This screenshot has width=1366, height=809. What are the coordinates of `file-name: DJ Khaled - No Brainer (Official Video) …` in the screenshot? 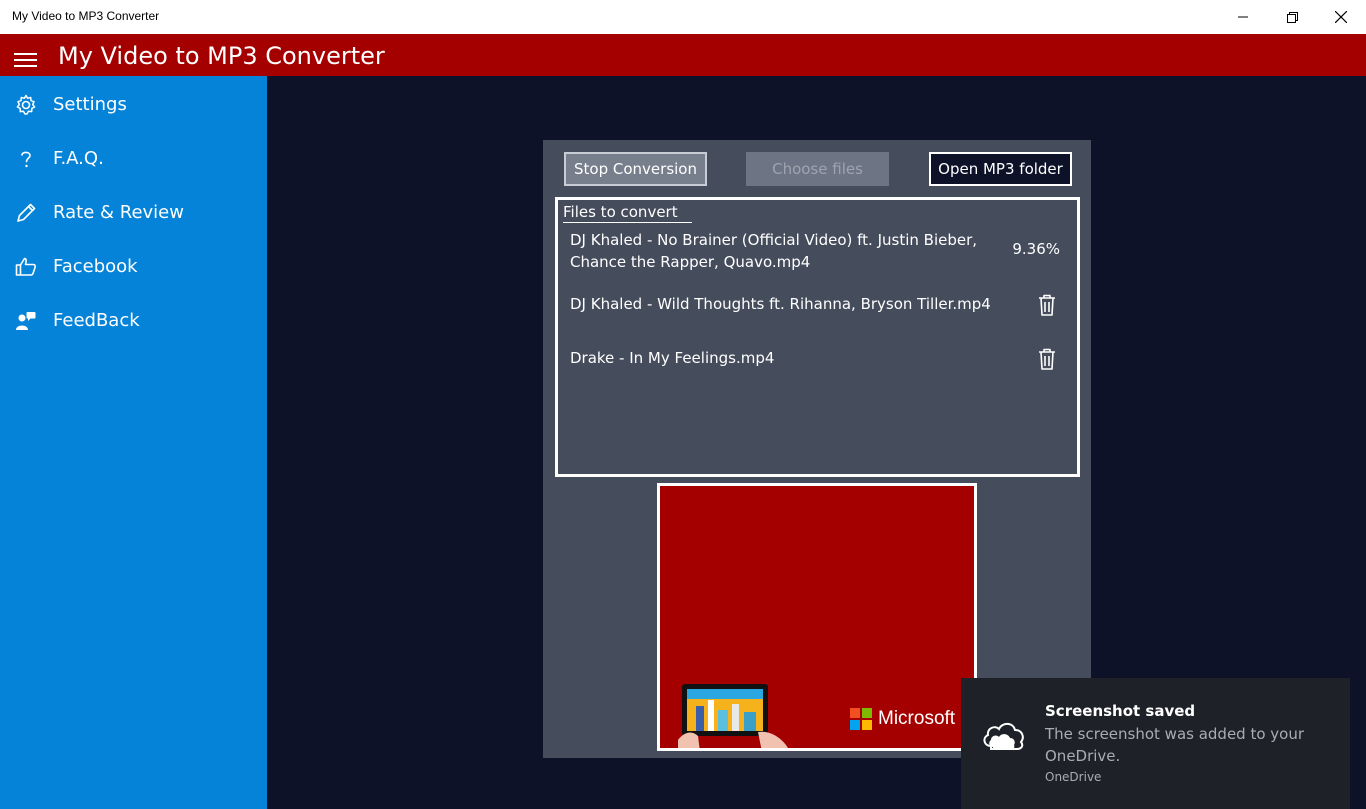 It's located at (774, 251).